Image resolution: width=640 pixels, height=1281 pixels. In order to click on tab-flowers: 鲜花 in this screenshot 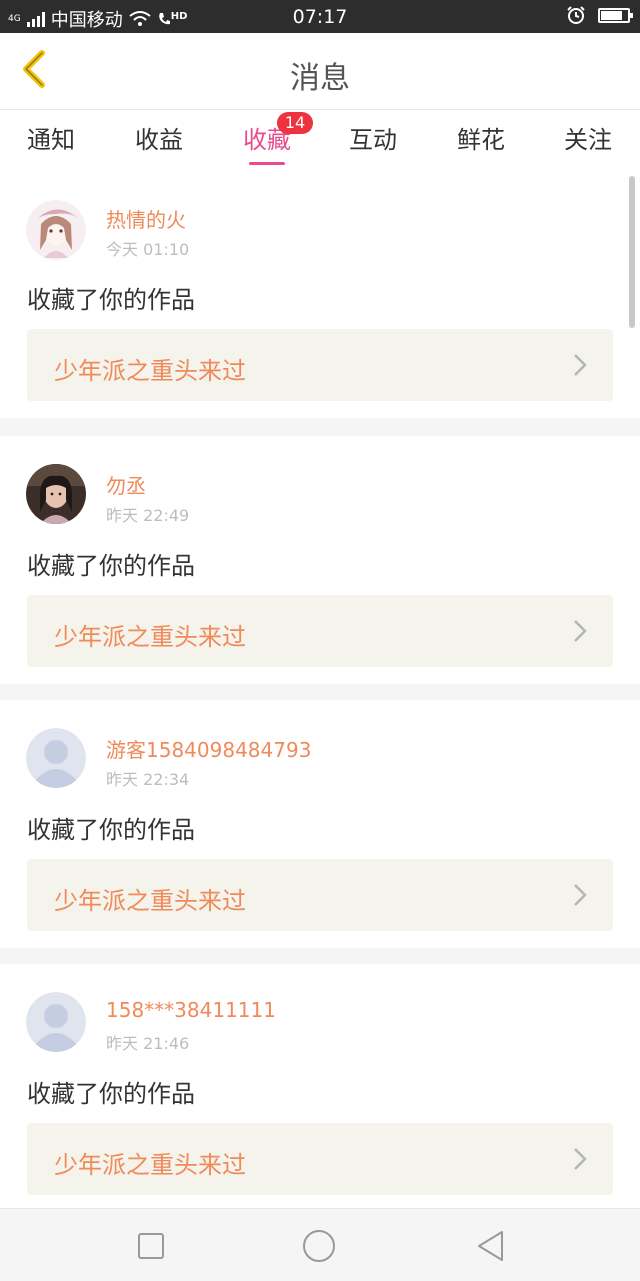, I will do `click(481, 137)`.